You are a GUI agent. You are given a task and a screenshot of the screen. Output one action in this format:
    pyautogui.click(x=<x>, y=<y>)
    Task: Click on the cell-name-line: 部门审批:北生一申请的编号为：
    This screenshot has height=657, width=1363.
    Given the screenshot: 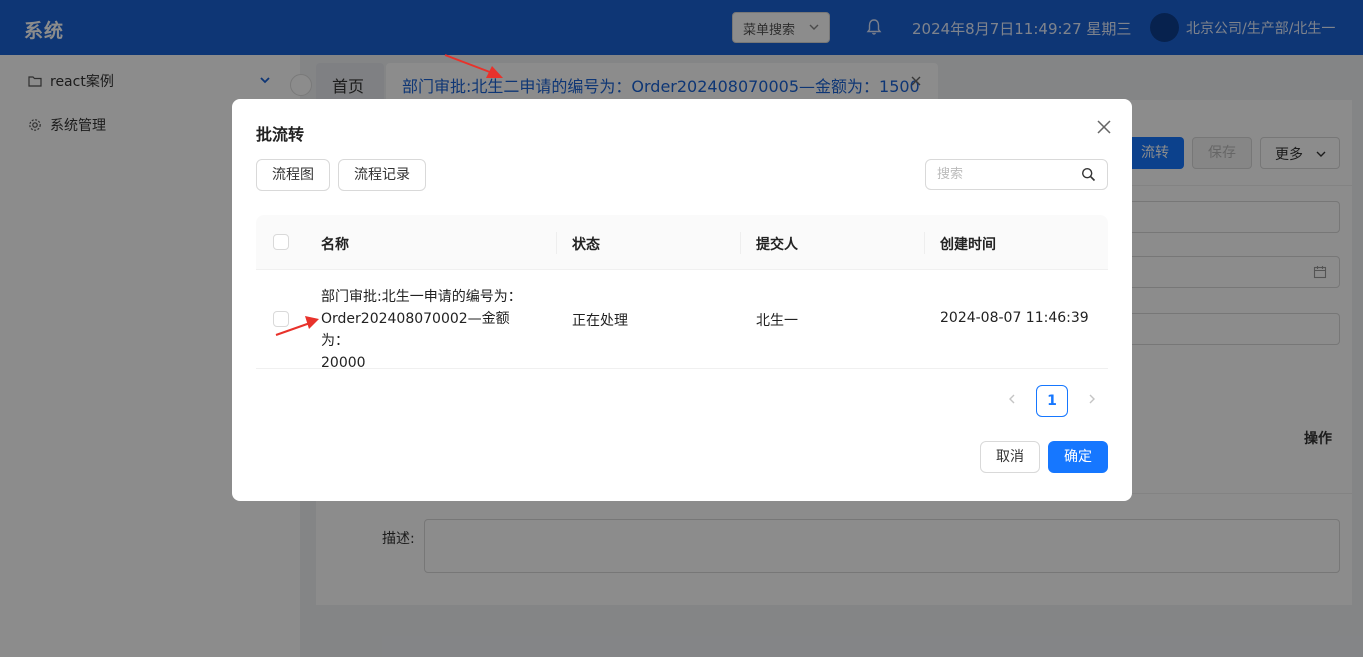 What is the action you would take?
    pyautogui.click(x=421, y=297)
    